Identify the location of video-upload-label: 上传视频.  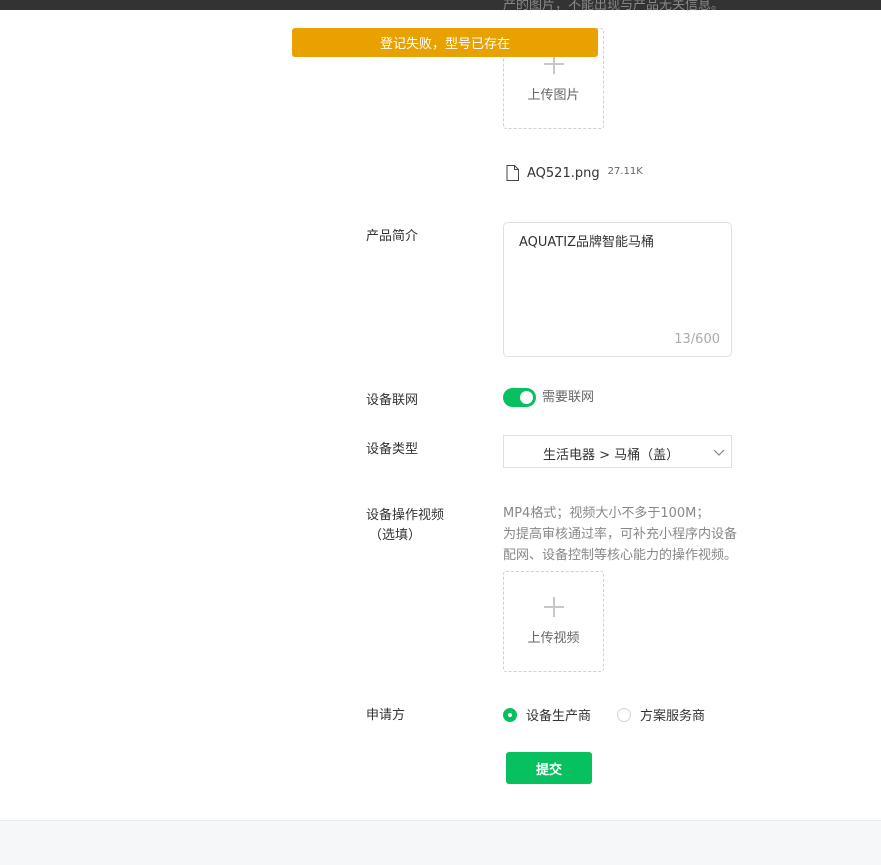
(553, 638).